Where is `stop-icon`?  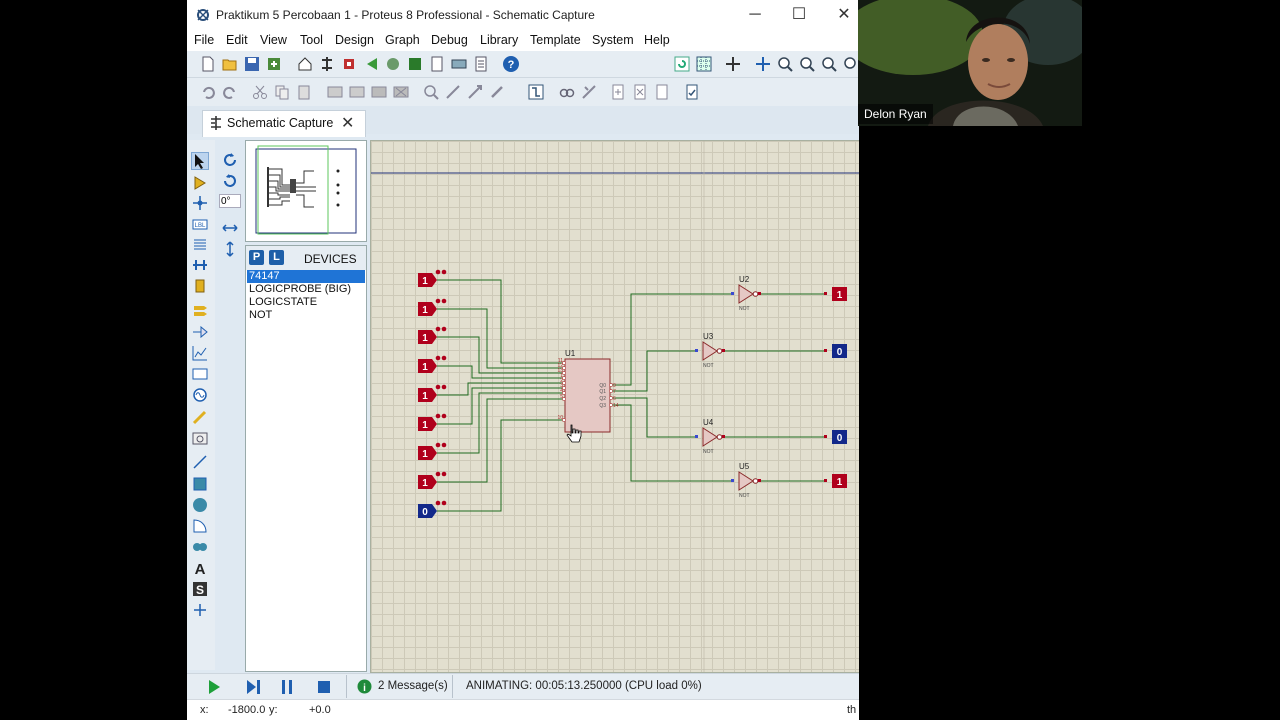 stop-icon is located at coordinates (324, 687).